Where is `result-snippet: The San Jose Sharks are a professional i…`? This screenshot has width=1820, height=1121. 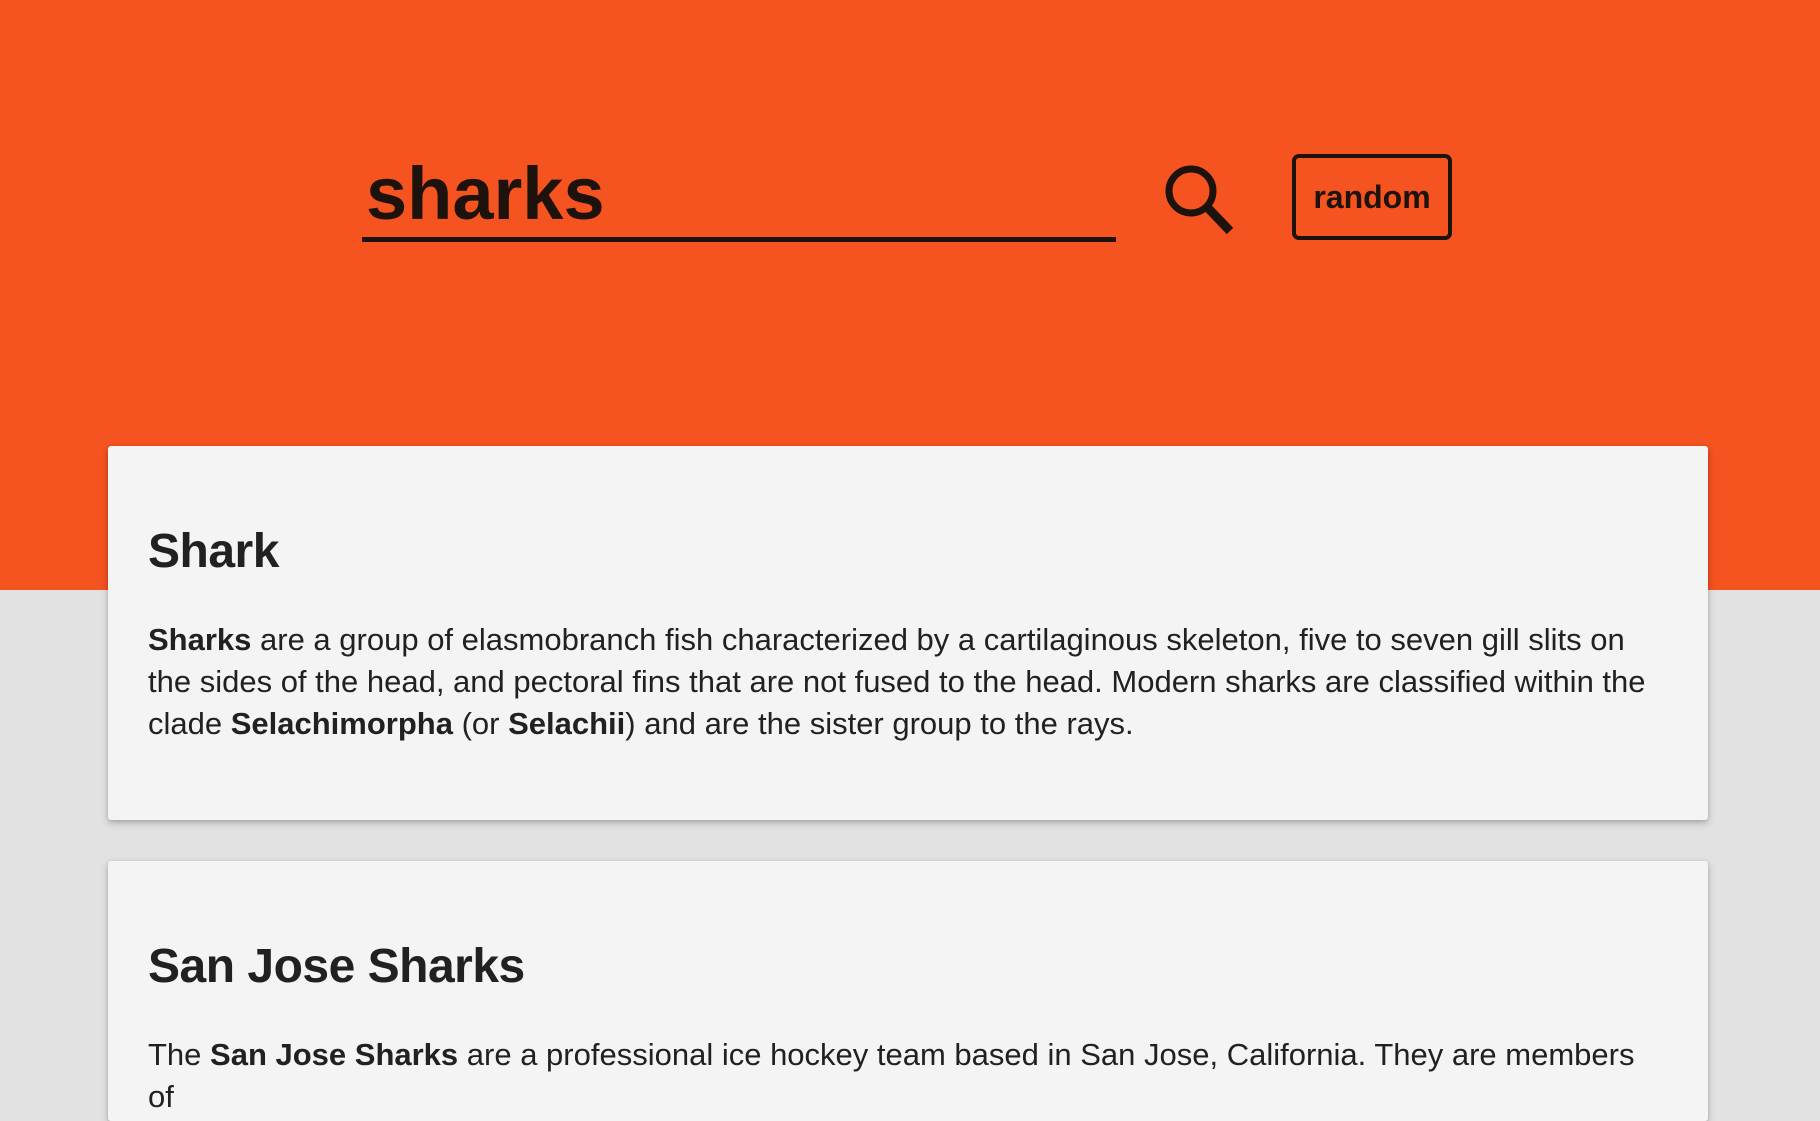 result-snippet: The San Jose Sharks are a professional i… is located at coordinates (908, 1076).